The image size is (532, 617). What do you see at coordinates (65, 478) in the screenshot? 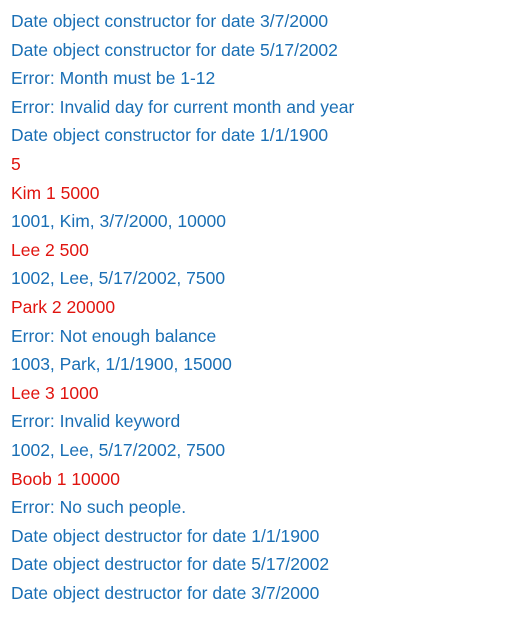
I see `console-input-line: Boob 1 10000` at bounding box center [65, 478].